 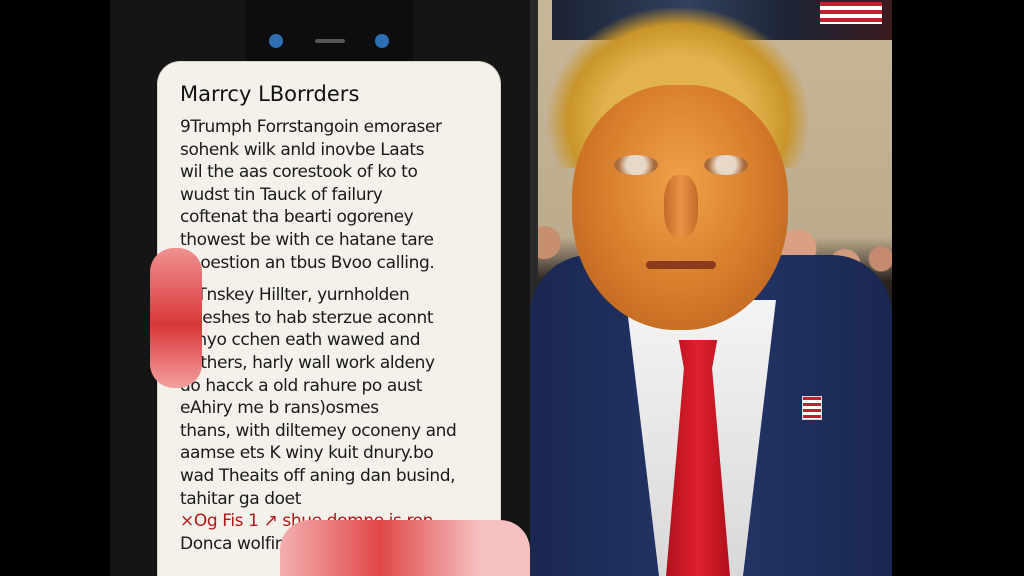 What do you see at coordinates (330, 41) in the screenshot?
I see `speaker-grille` at bounding box center [330, 41].